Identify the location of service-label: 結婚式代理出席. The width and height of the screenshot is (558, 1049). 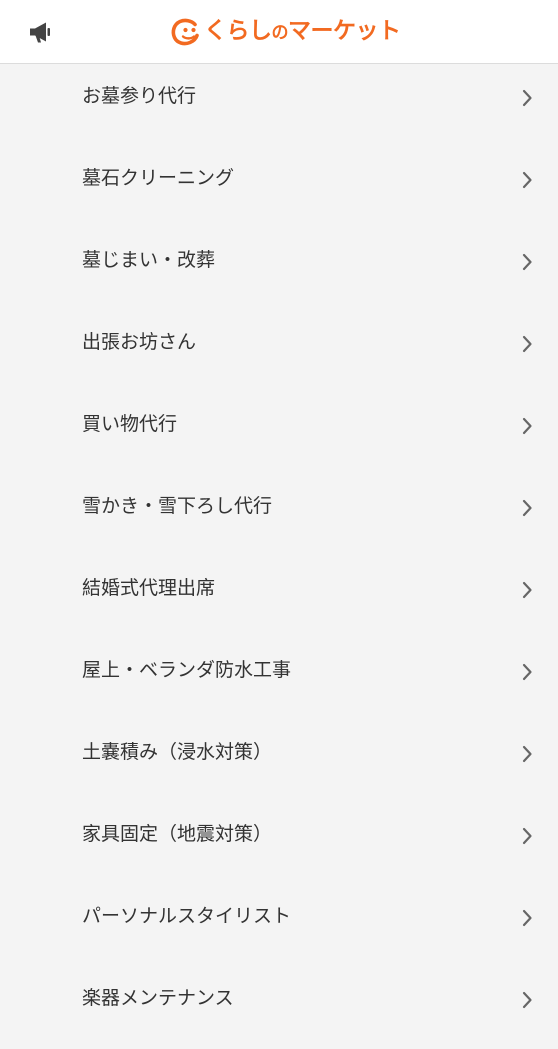
(149, 588).